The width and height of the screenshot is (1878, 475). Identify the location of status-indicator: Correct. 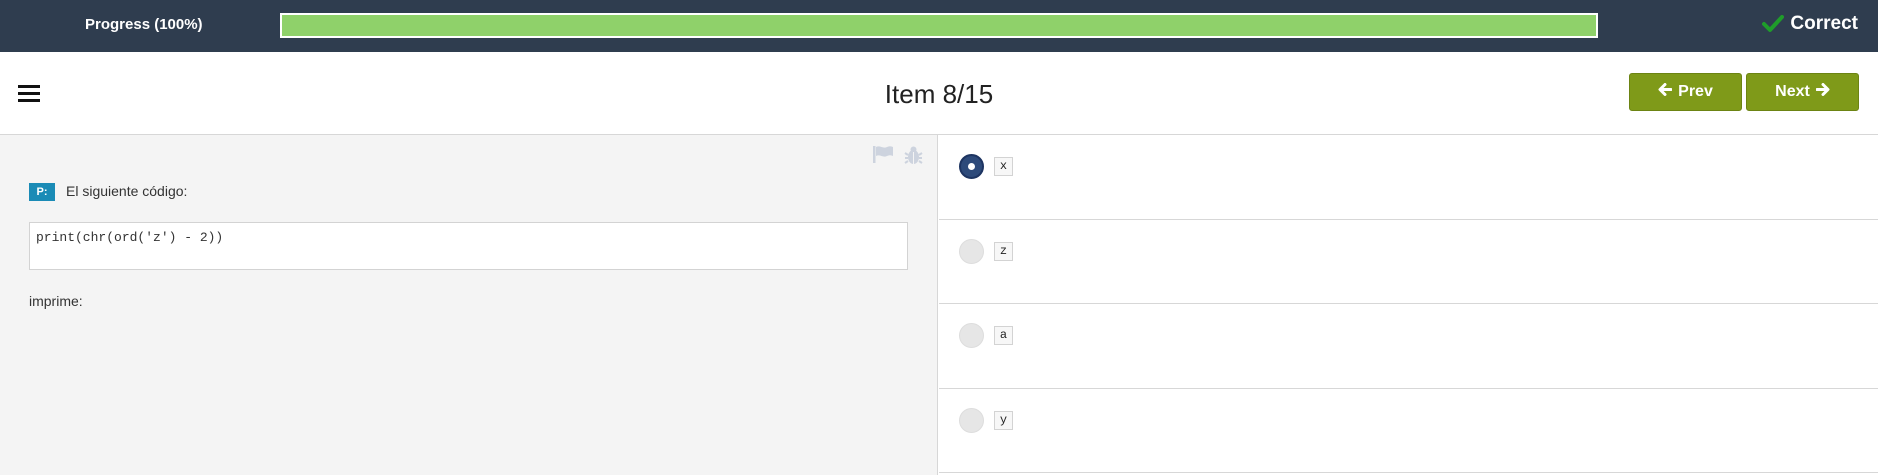
(1810, 24).